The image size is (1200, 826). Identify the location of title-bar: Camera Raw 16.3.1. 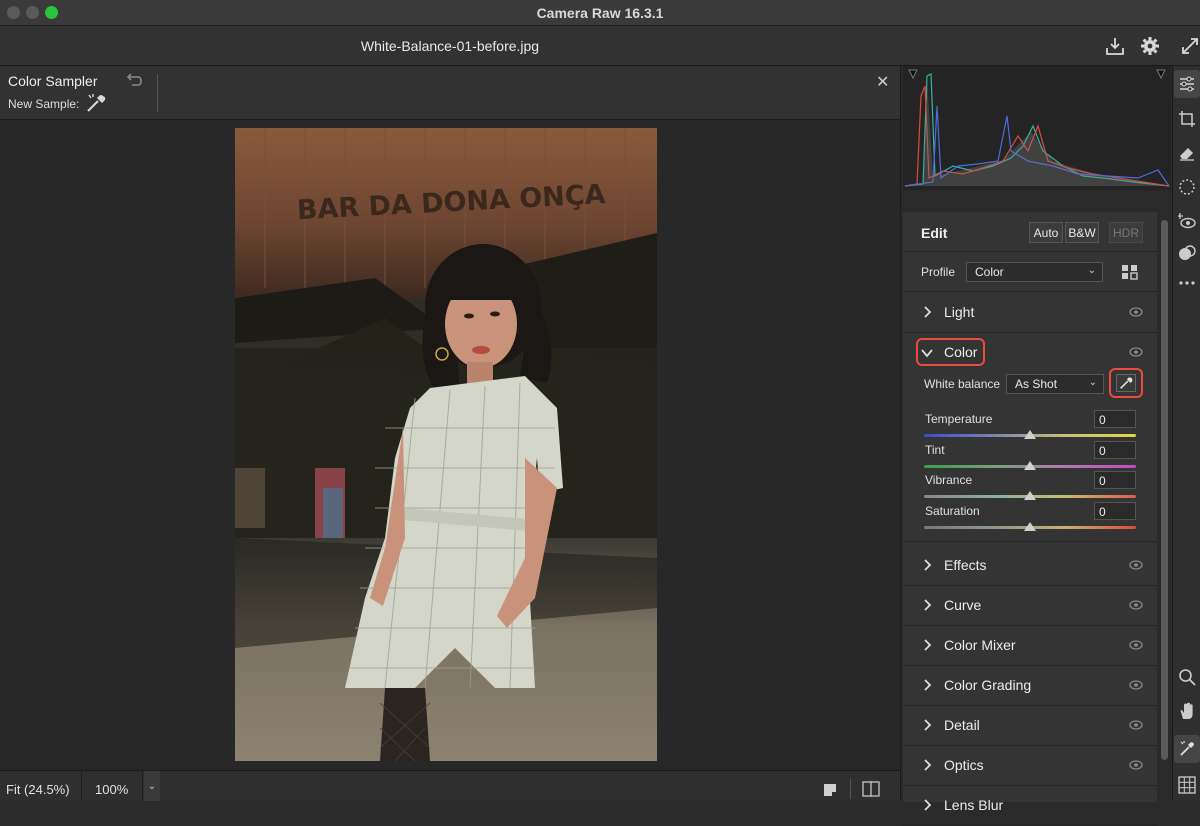
(600, 13).